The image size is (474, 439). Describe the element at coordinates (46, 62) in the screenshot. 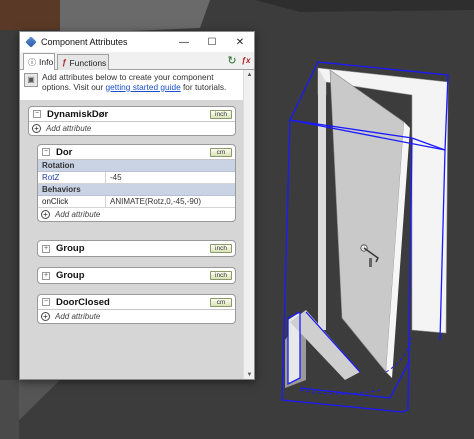

I see `tab-label: Info` at that location.